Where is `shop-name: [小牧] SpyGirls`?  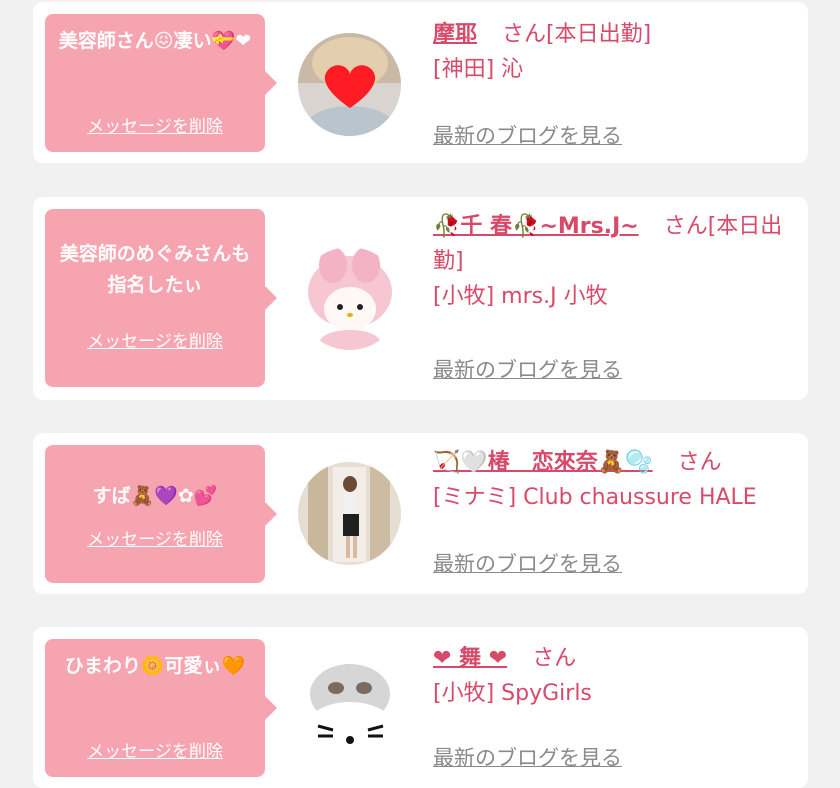 shop-name: [小牧] SpyGirls is located at coordinates (512, 693).